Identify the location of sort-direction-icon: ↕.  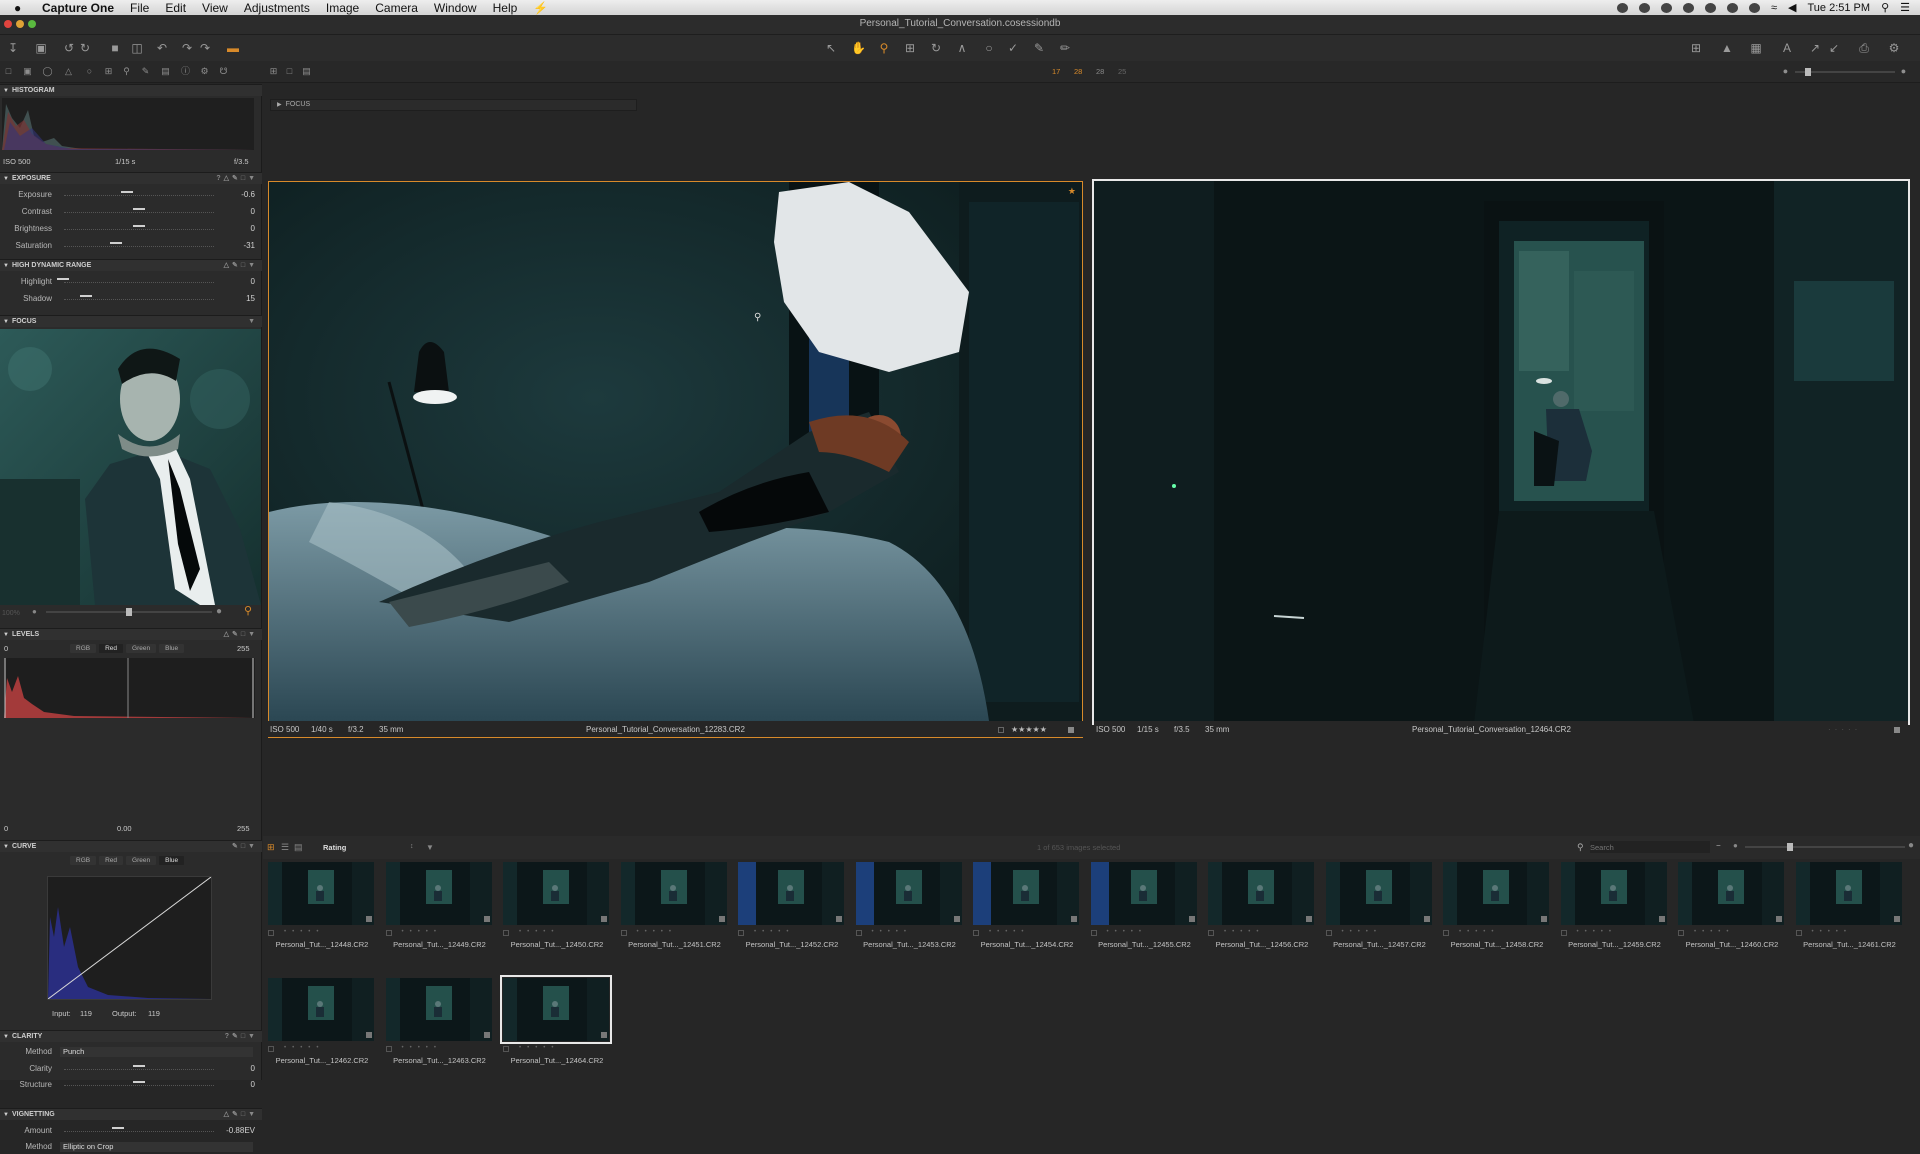
(412, 846).